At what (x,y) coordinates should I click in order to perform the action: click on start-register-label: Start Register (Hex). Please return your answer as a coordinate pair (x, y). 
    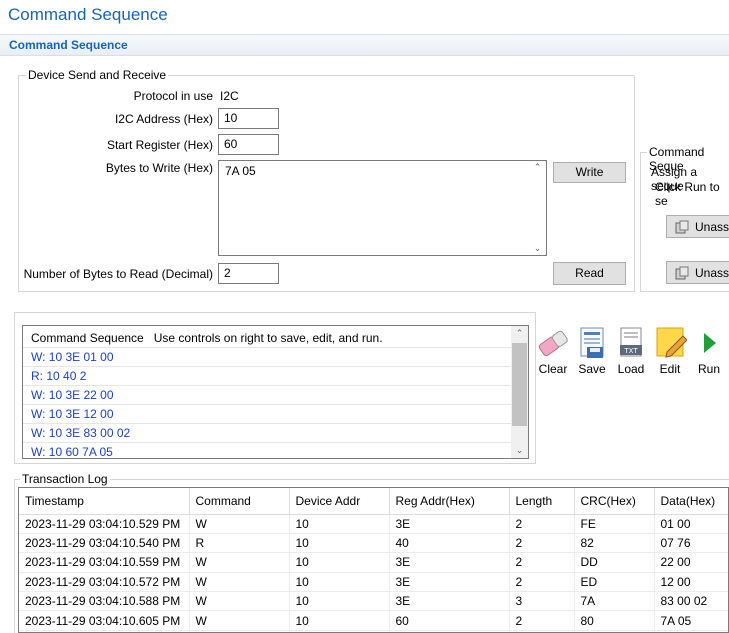
    Looking at the image, I should click on (159, 145).